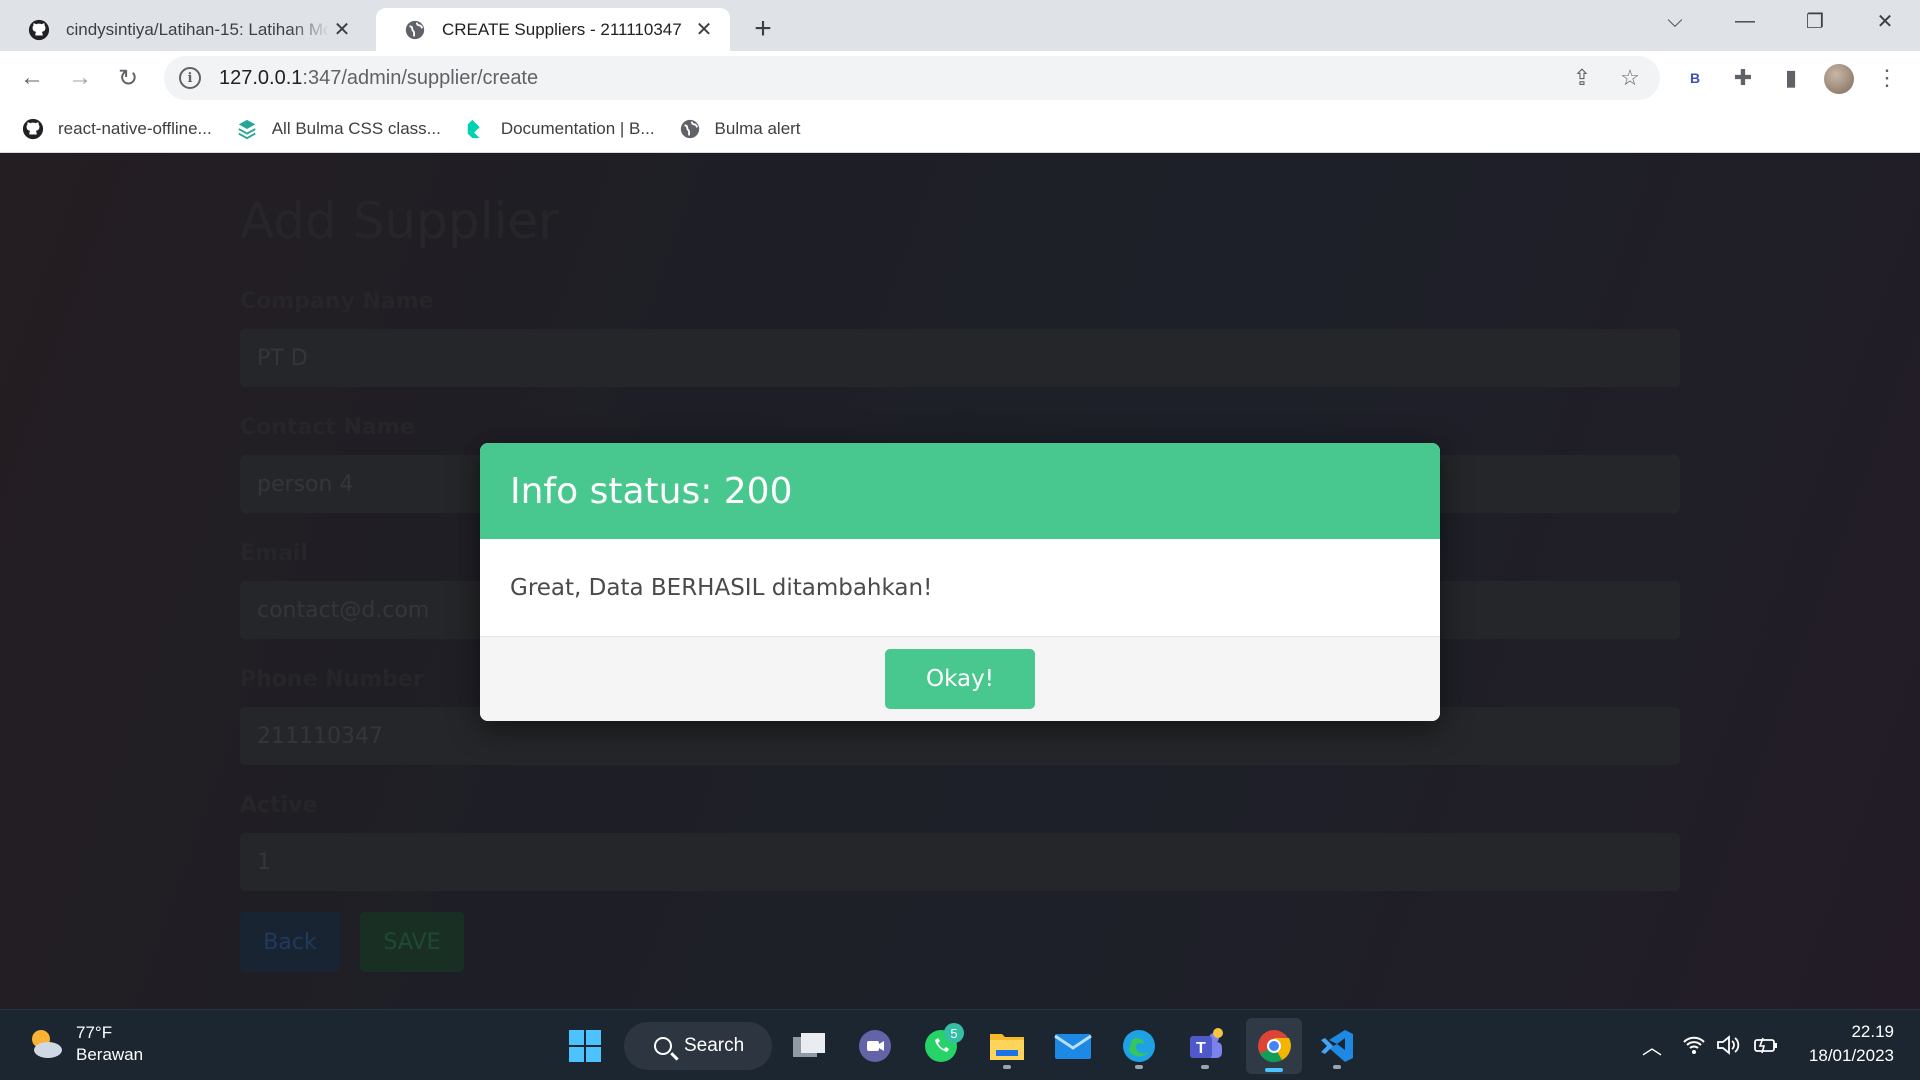  I want to click on windows-logo-icon, so click(585, 1046).